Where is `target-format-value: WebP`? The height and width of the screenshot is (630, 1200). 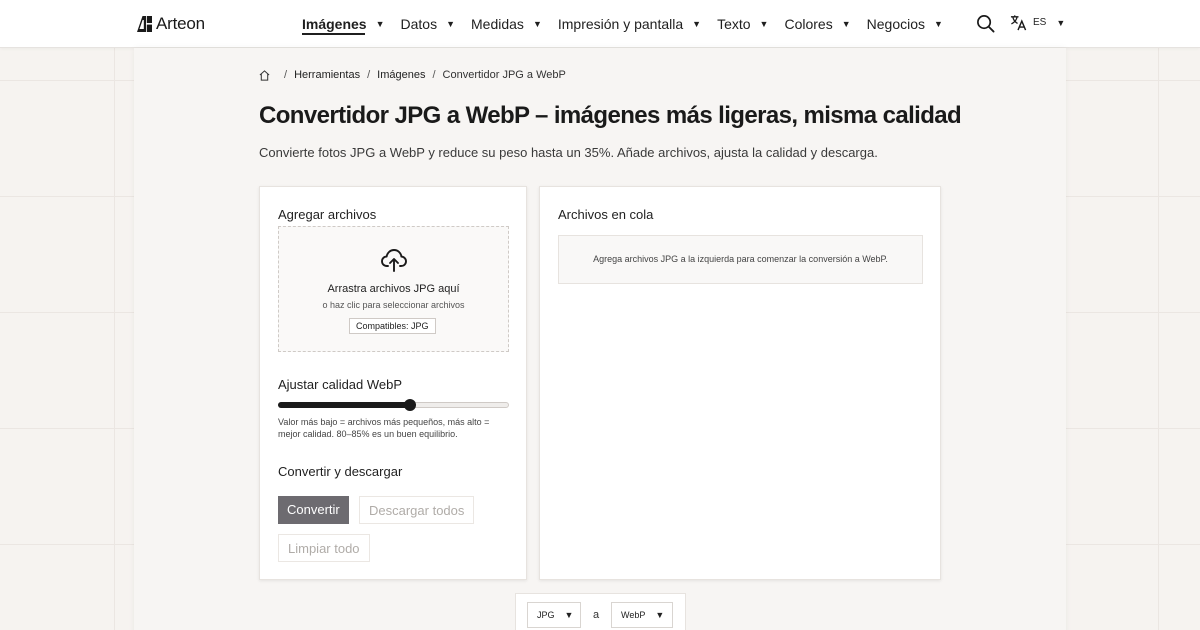
target-format-value: WebP is located at coordinates (633, 615).